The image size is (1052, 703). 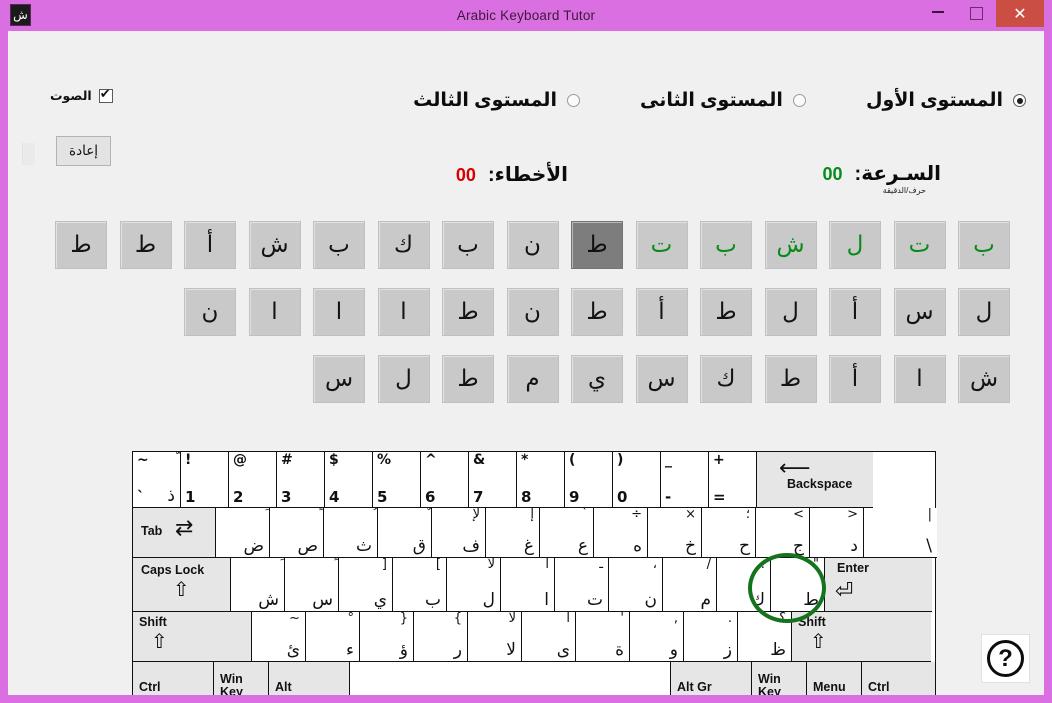 What do you see at coordinates (636, 585) in the screenshot?
I see `key-k: ، ن` at bounding box center [636, 585].